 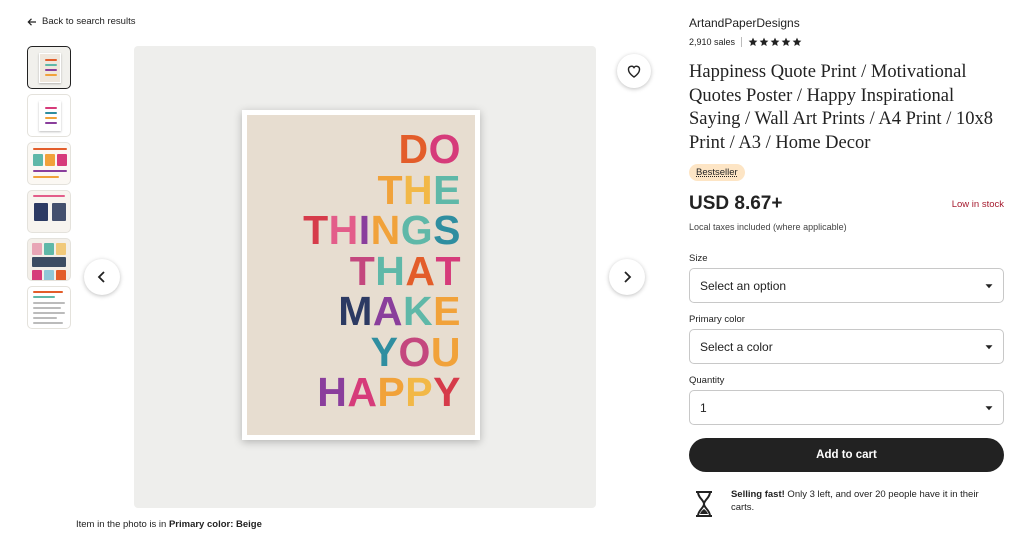 What do you see at coordinates (399, 311) in the screenshot?
I see `poster-line: MAKE` at bounding box center [399, 311].